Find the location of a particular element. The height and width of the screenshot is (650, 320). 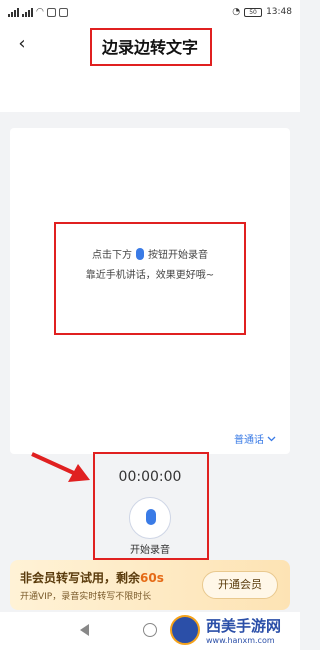

nav-home-icon is located at coordinates (150, 630).